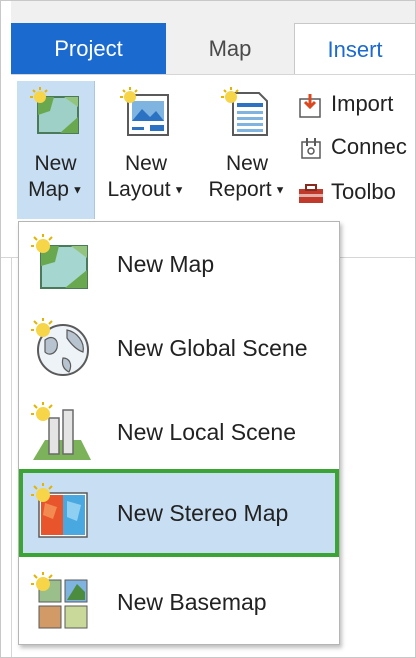 The width and height of the screenshot is (416, 658). What do you see at coordinates (240, 189) in the screenshot?
I see `new-report-label-line2: Report` at bounding box center [240, 189].